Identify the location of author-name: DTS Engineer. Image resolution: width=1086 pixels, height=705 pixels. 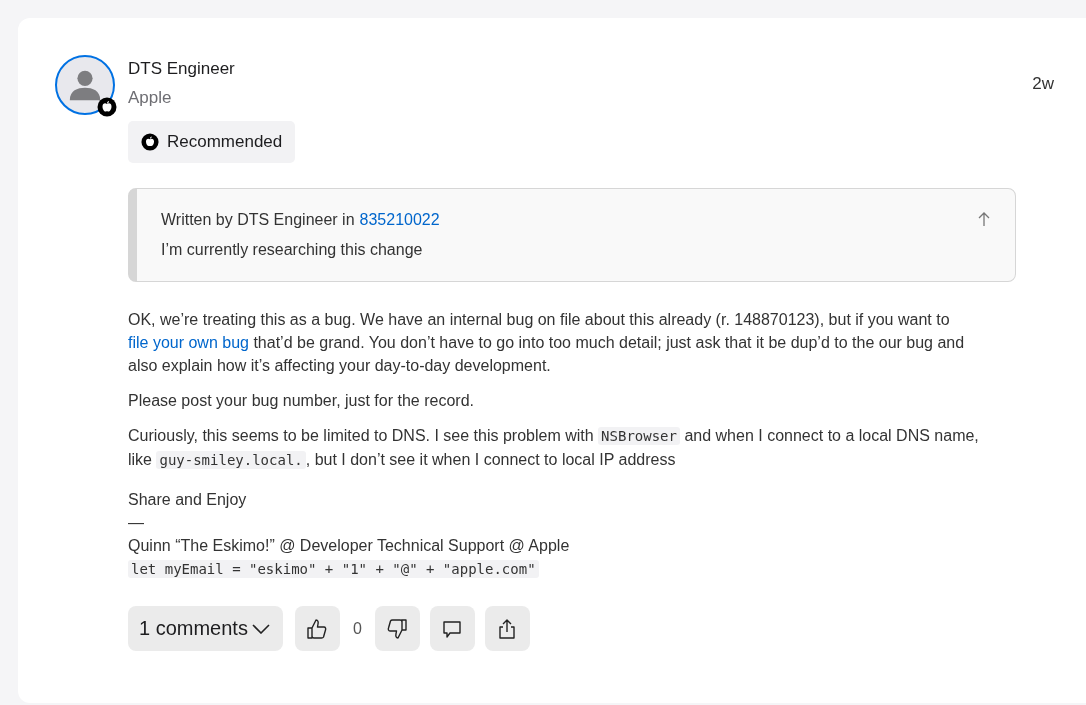
(580, 69).